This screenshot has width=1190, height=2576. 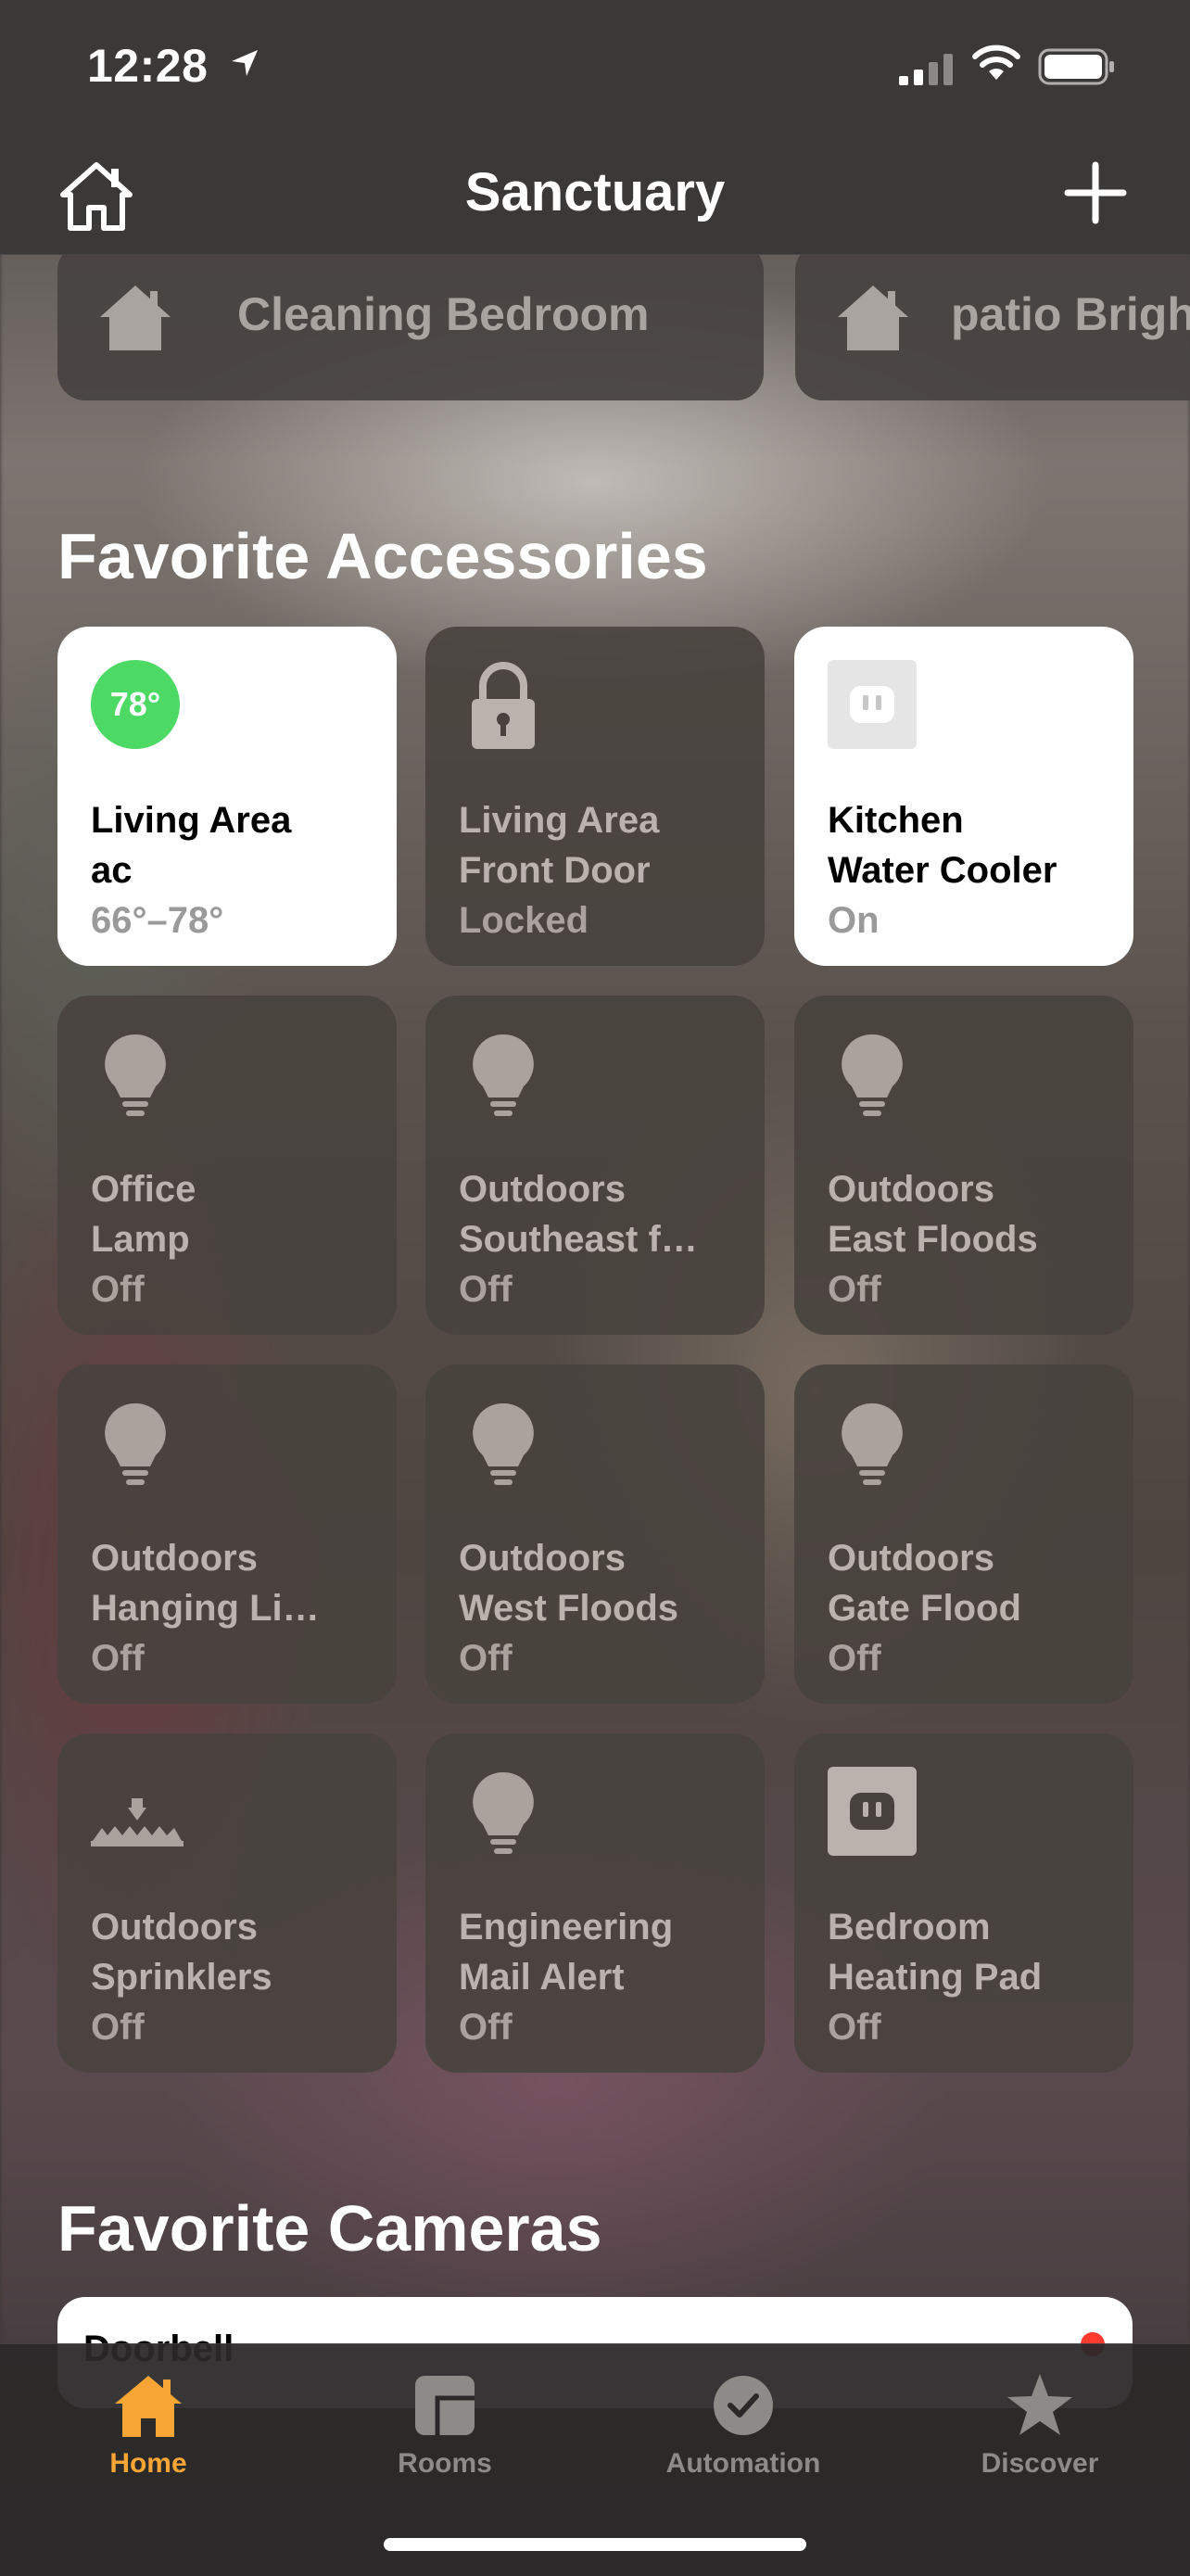 I want to click on accessory-status: 66°–78°, so click(x=157, y=920).